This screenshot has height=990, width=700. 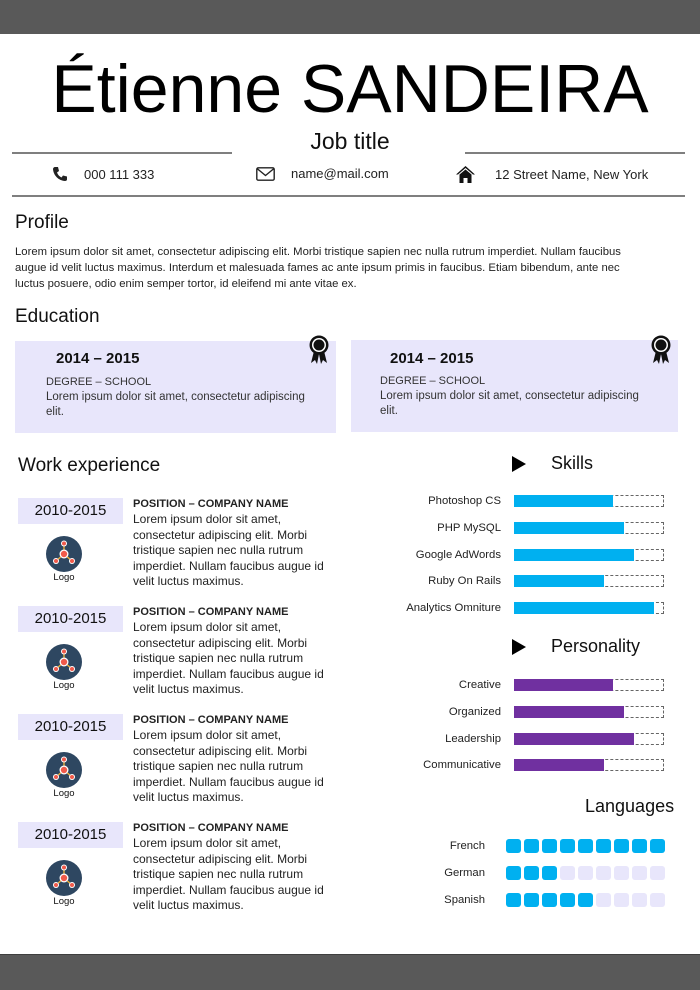 I want to click on skill-row: PHP MySQL, so click(x=530, y=528).